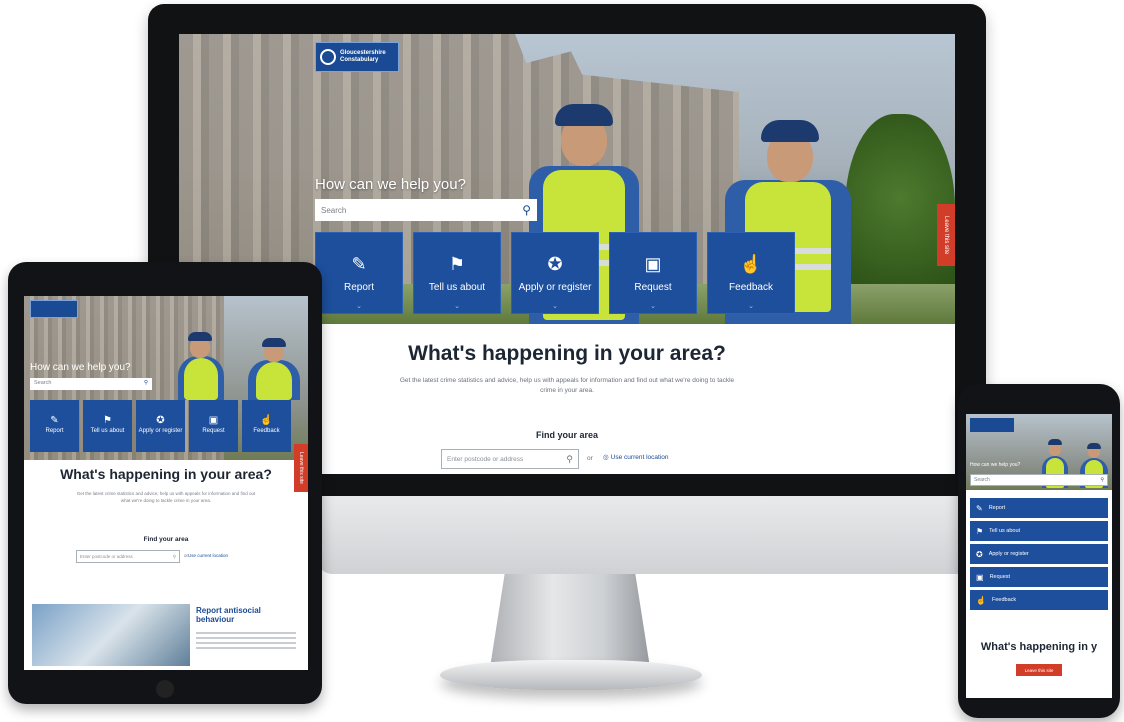  I want to click on monitor-chin, so click(652, 535).